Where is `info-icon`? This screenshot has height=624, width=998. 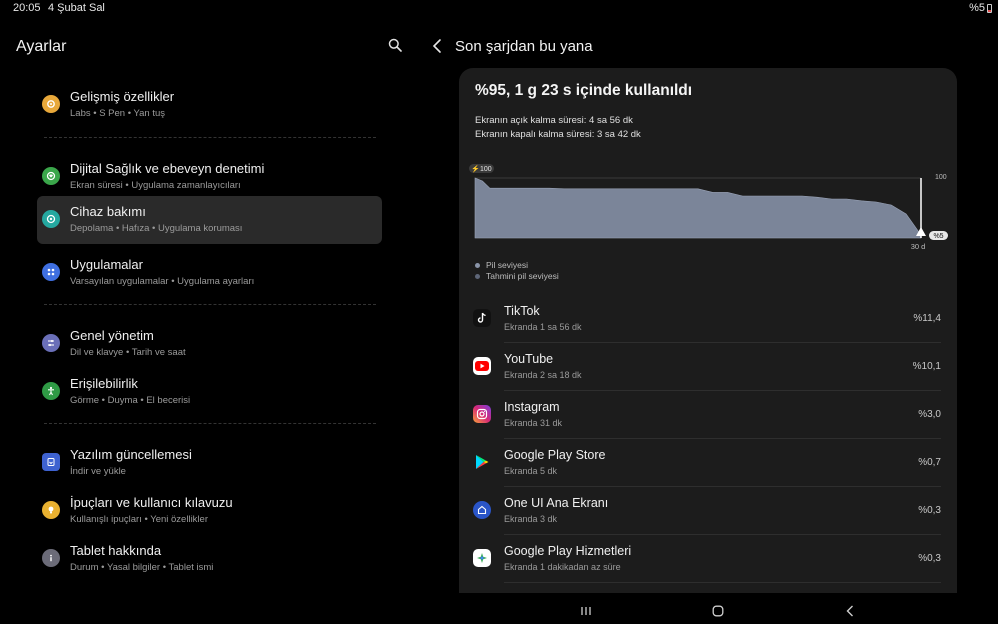
info-icon is located at coordinates (51, 558).